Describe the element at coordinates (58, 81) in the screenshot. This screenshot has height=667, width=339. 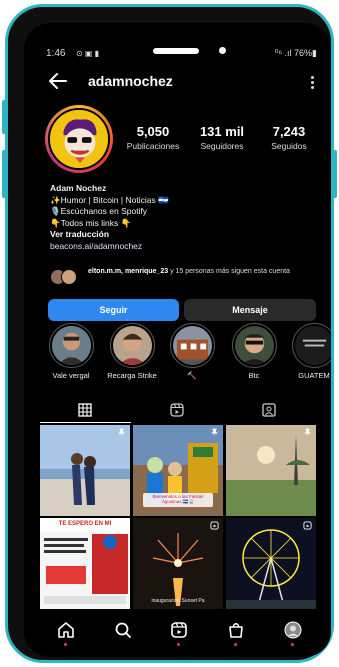
I see `arrow-left-icon` at that location.